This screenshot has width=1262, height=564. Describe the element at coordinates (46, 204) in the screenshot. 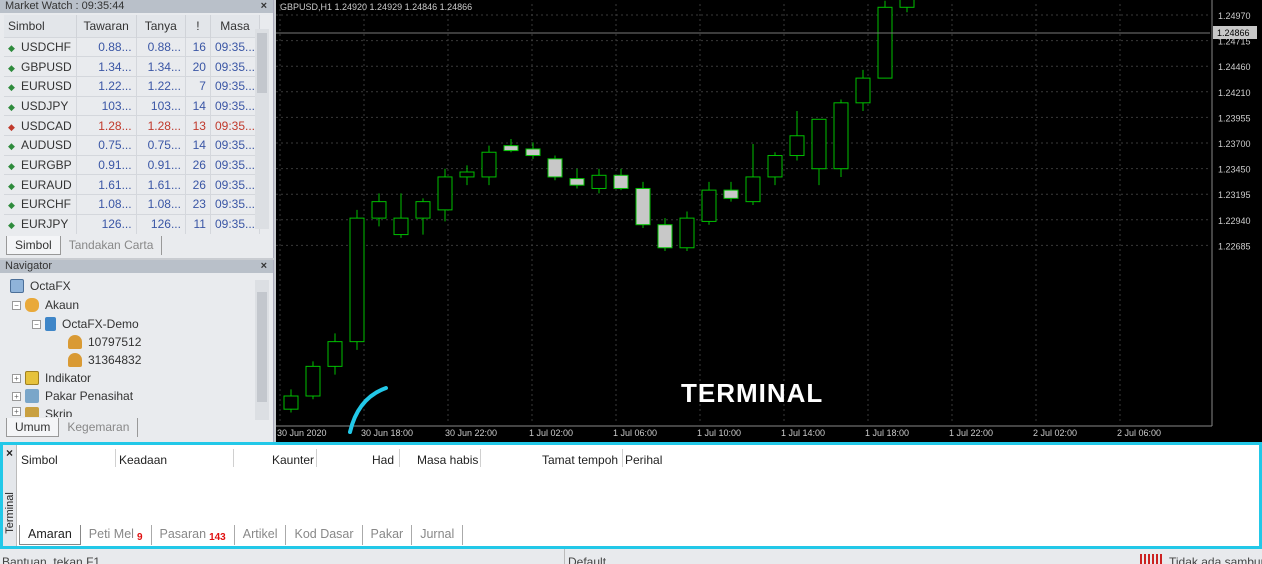

I see `row-symbol-label: EURCHF` at that location.